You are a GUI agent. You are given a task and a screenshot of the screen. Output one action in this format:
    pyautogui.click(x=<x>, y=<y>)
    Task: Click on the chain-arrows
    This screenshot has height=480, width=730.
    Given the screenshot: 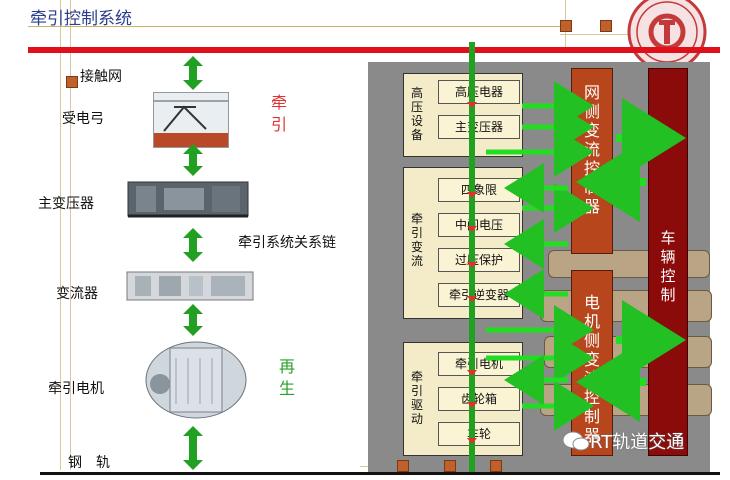 What is the action you would take?
    pyautogui.click(x=193, y=263)
    